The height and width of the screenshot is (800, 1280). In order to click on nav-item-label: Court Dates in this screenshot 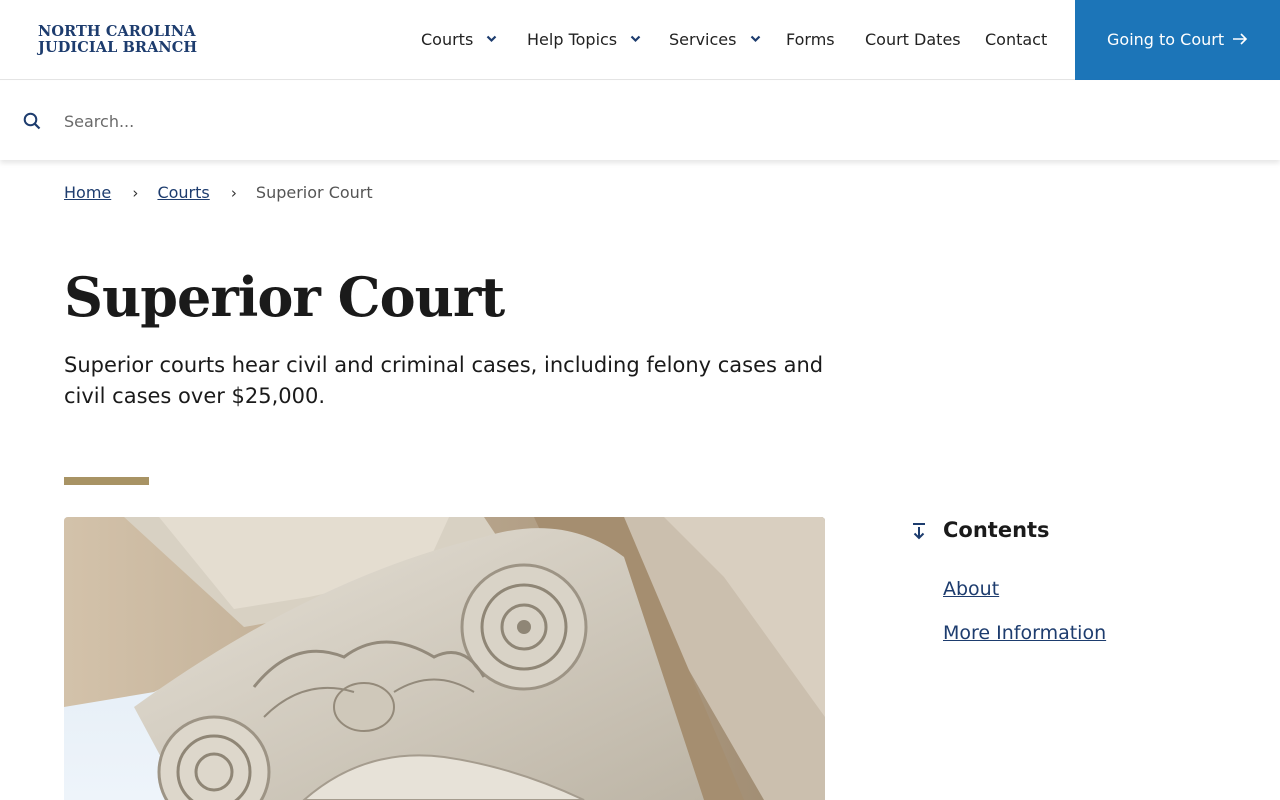, I will do `click(913, 39)`.